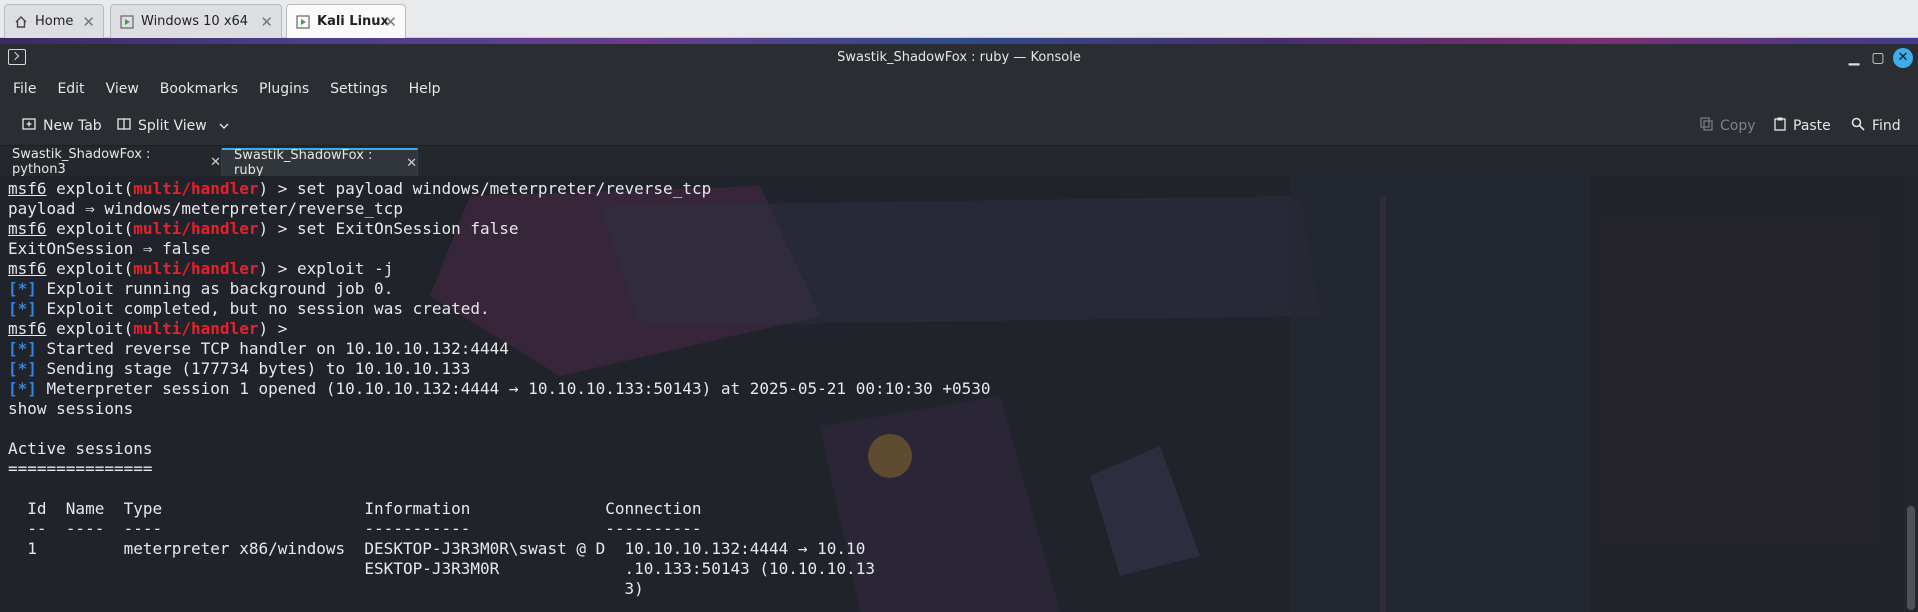 This screenshot has width=1918, height=612. What do you see at coordinates (355, 508) in the screenshot?
I see `table-header: Id Name Type Information Connection` at bounding box center [355, 508].